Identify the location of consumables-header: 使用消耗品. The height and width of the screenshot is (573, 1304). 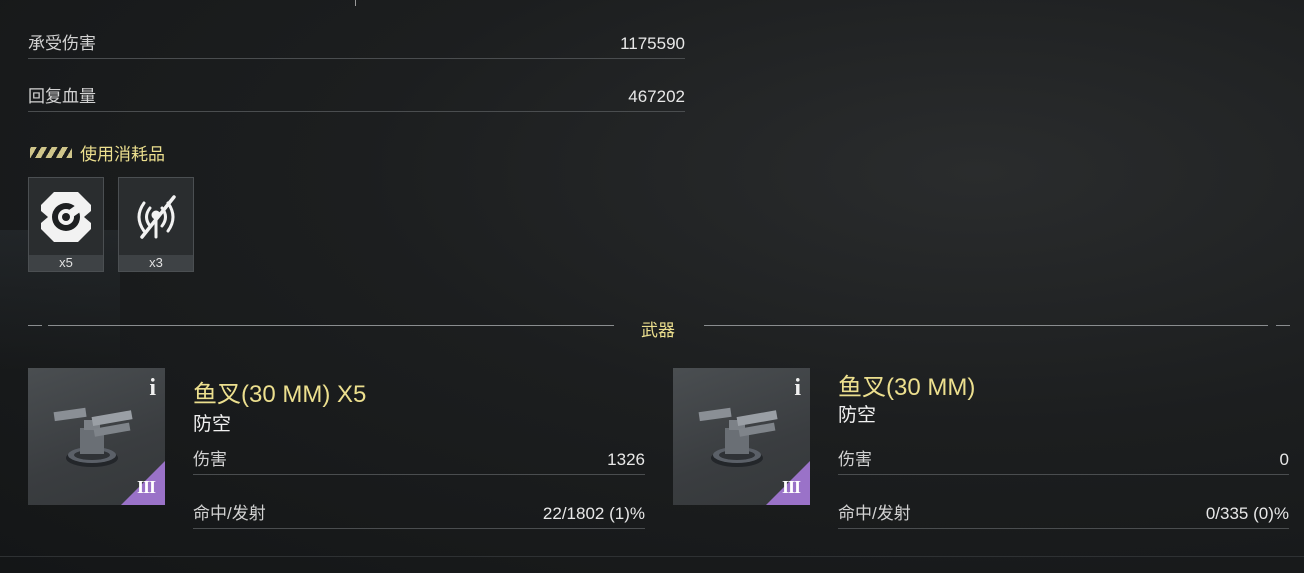
(97, 152).